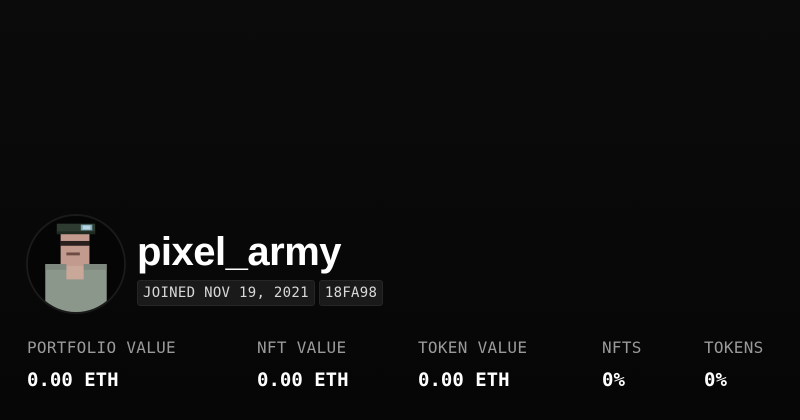 This screenshot has width=800, height=420. I want to click on username: pixel_army, so click(239, 252).